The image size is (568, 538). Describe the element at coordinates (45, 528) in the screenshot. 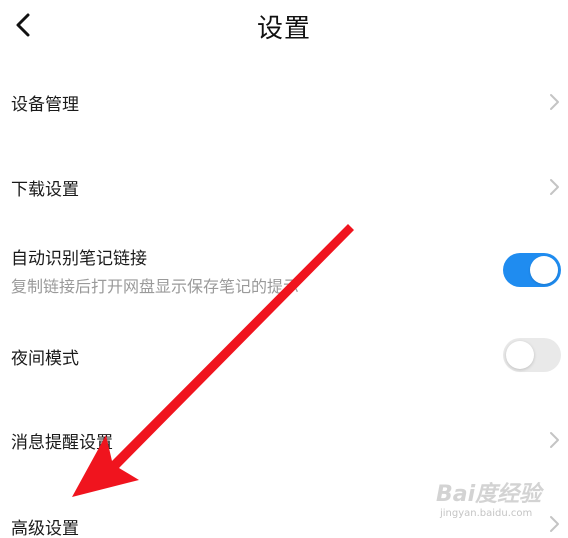

I see `settings-item-label: 高级设置` at that location.